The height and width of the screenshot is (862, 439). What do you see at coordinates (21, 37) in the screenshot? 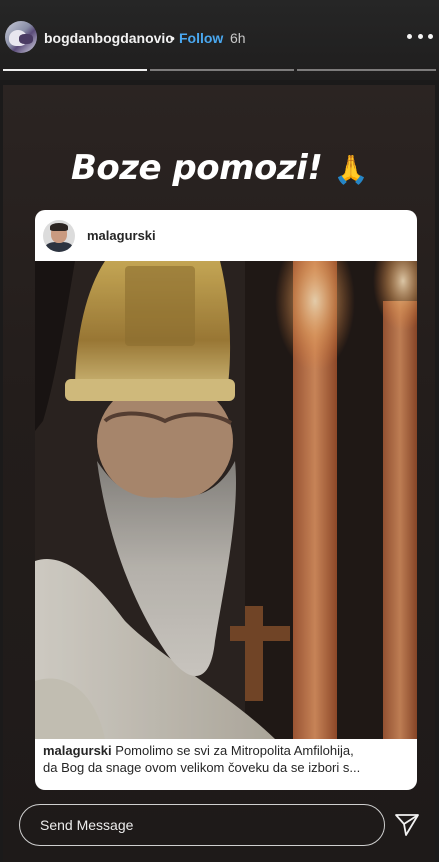
I see `avatar` at bounding box center [21, 37].